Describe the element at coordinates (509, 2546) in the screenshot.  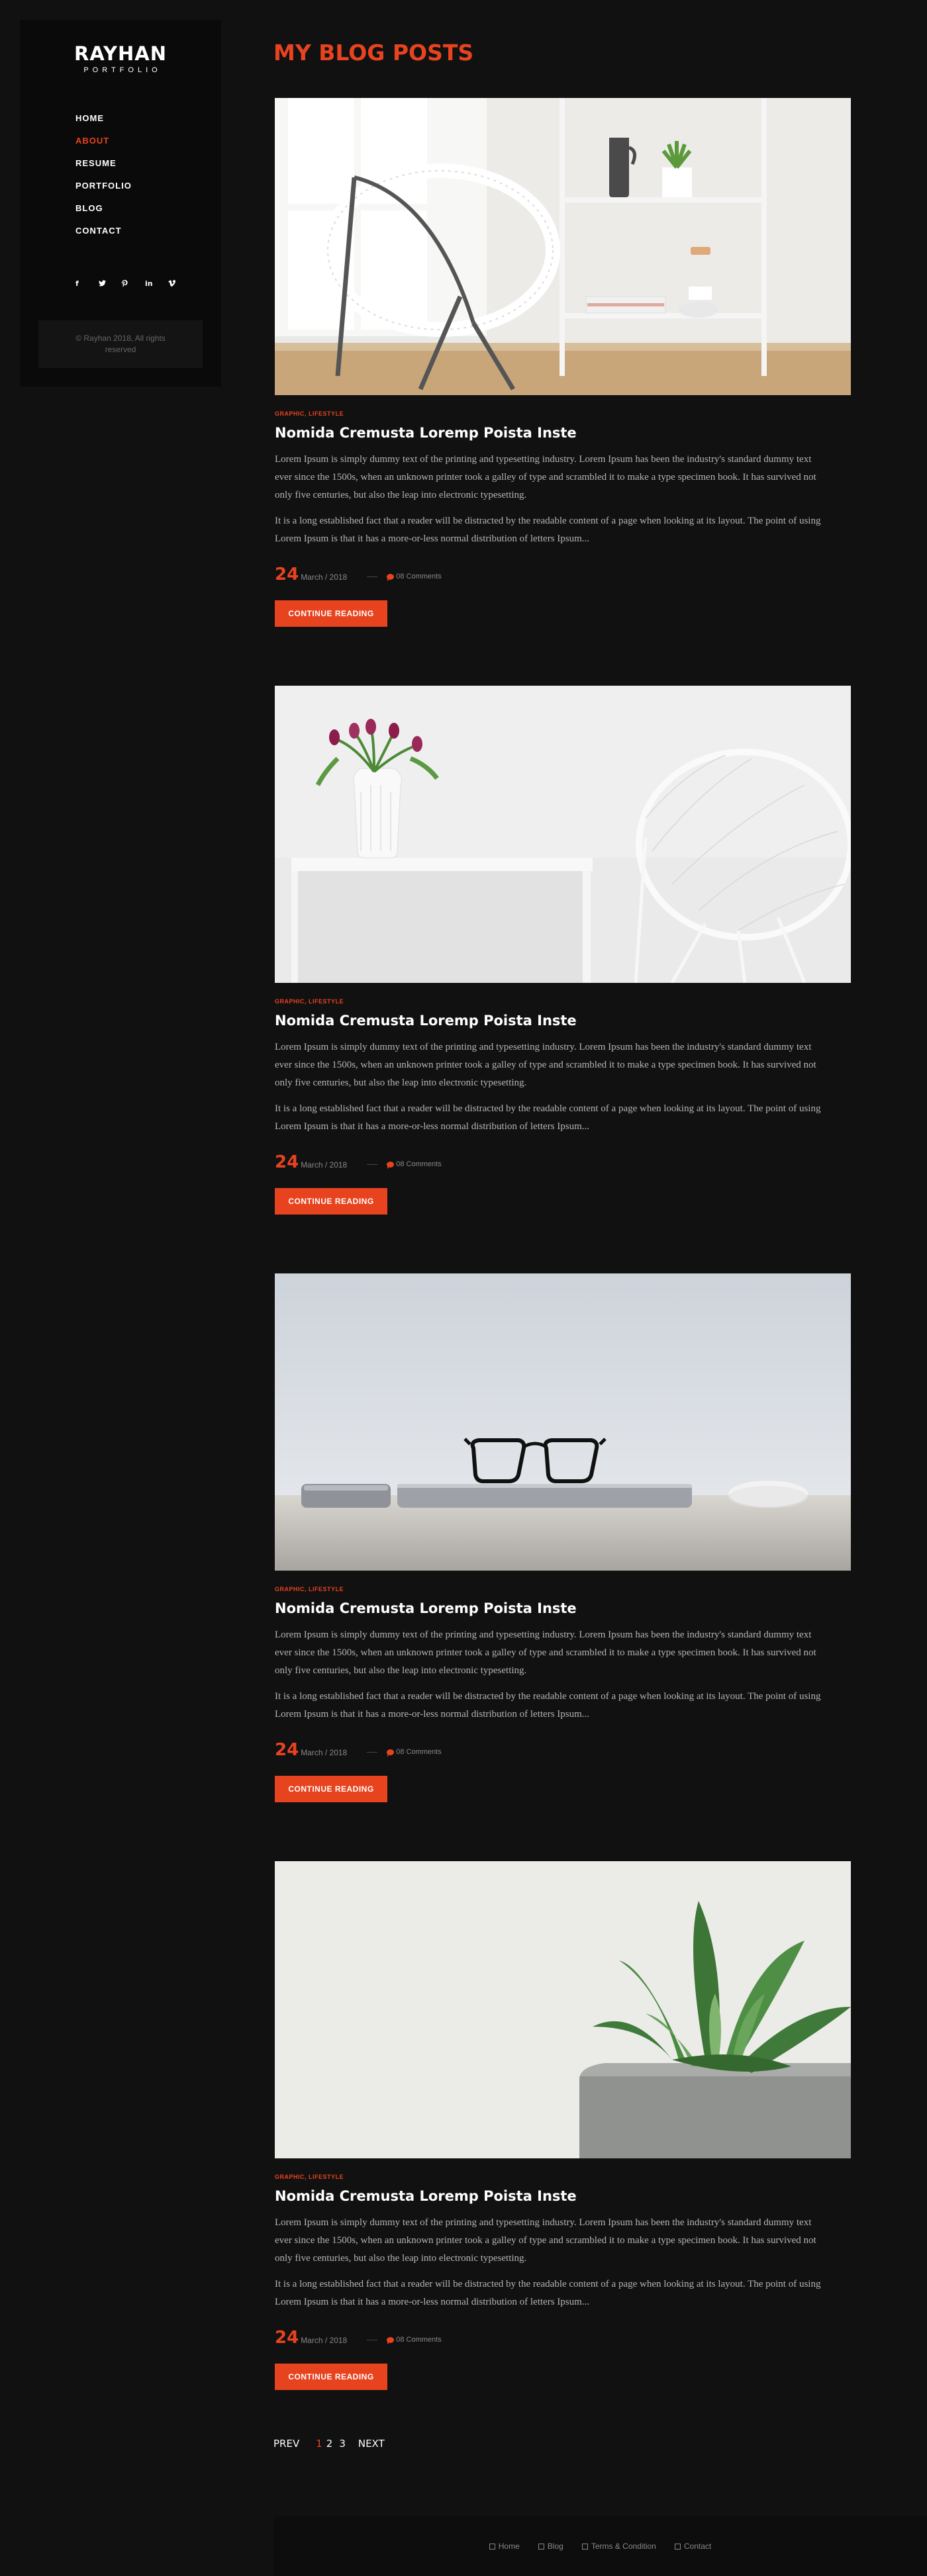
I see `footer-link-label: Home` at that location.